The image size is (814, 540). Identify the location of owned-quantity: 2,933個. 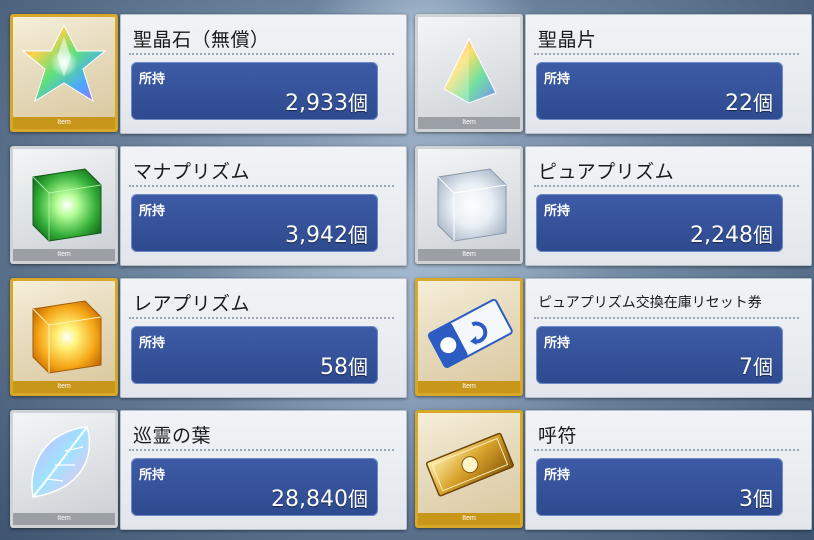
(326, 101).